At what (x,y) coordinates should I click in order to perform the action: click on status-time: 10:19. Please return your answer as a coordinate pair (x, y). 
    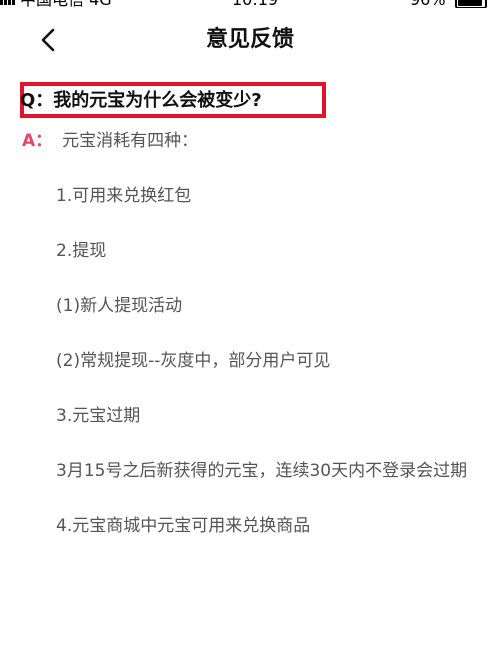
    Looking at the image, I should click on (255, 4).